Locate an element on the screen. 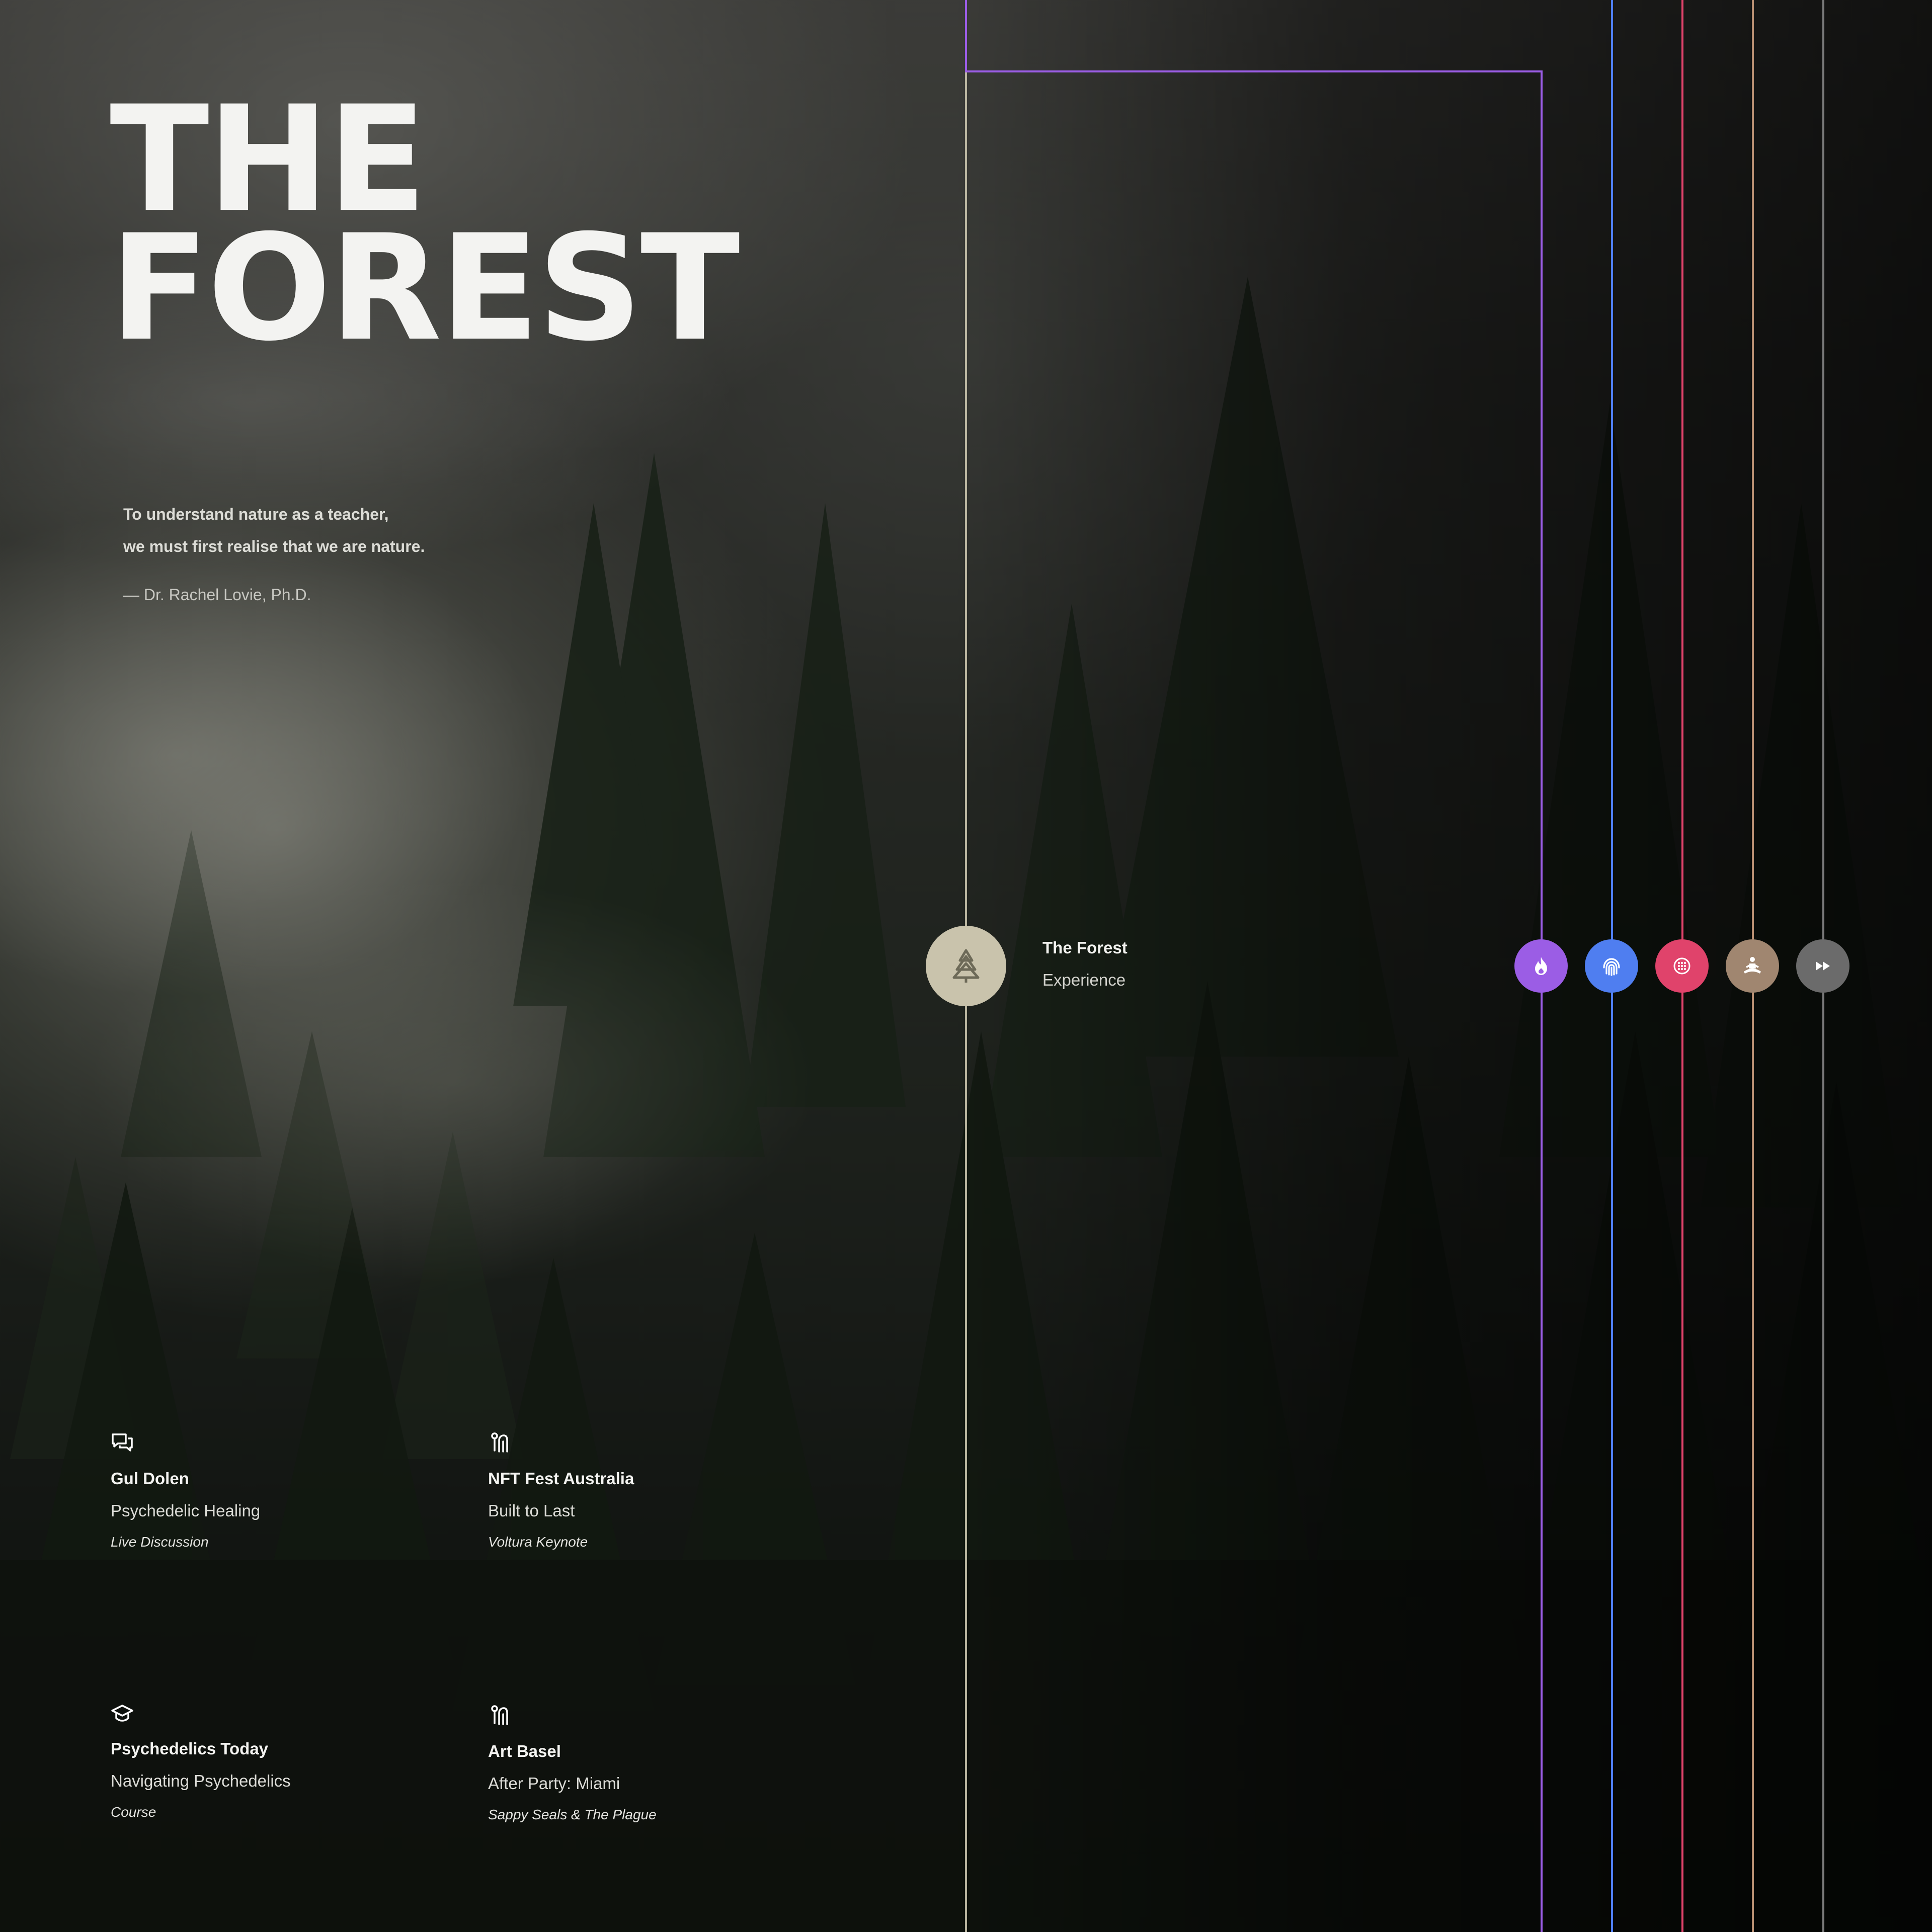  fast-forward-icon is located at coordinates (1823, 966).